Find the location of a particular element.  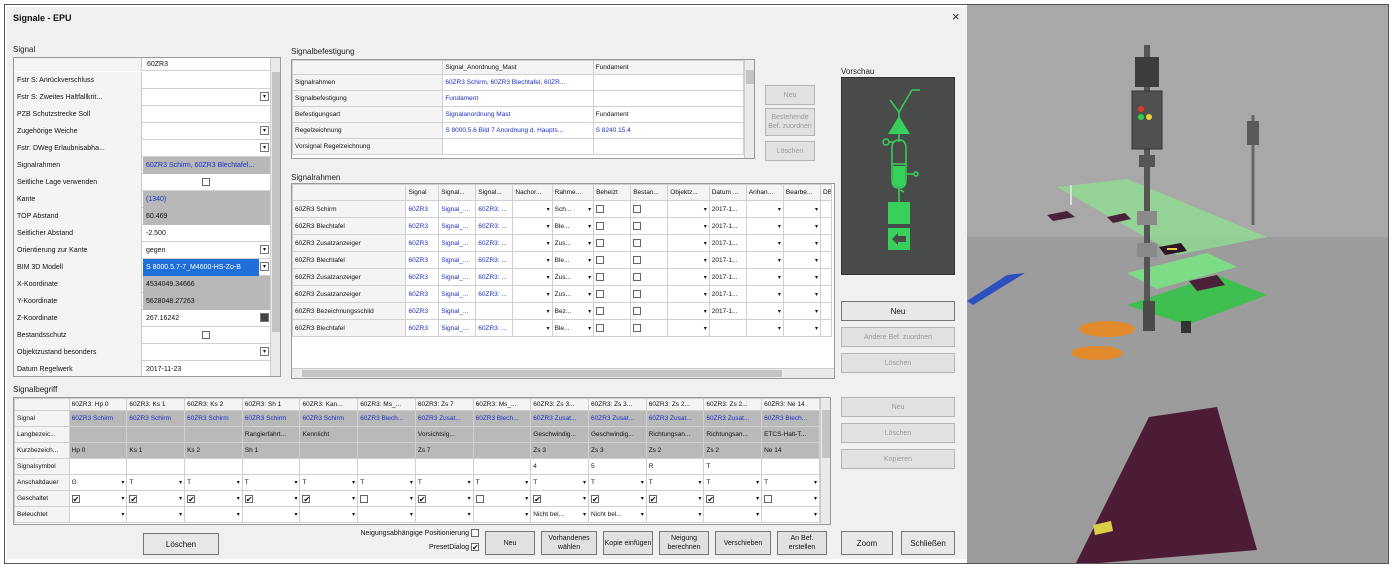

begriff-cell: 60ZR3 Schirm is located at coordinates (271, 418).